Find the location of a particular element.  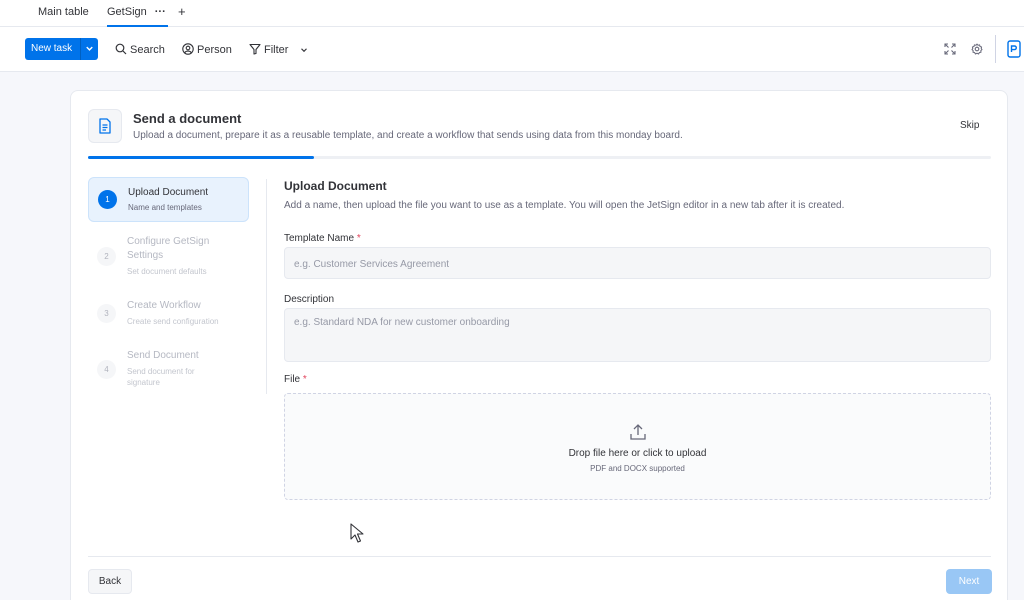

step-subtitle: Name and templates is located at coordinates (165, 207).